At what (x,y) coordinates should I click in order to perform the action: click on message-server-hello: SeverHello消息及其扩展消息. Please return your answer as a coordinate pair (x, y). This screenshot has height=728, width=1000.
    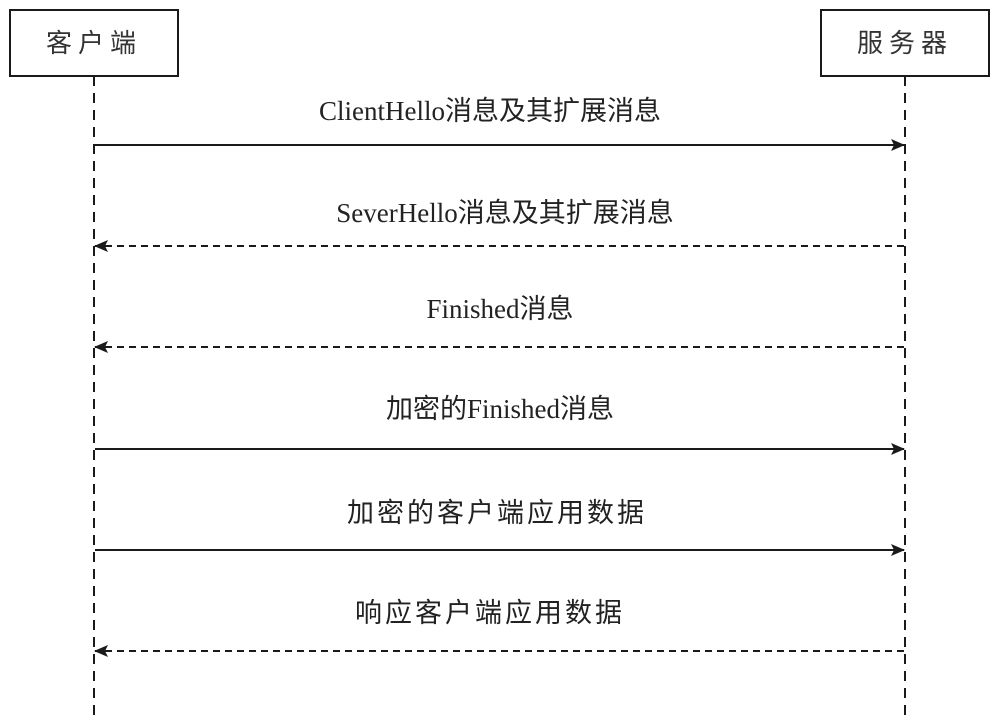
    Looking at the image, I should click on (499, 225).